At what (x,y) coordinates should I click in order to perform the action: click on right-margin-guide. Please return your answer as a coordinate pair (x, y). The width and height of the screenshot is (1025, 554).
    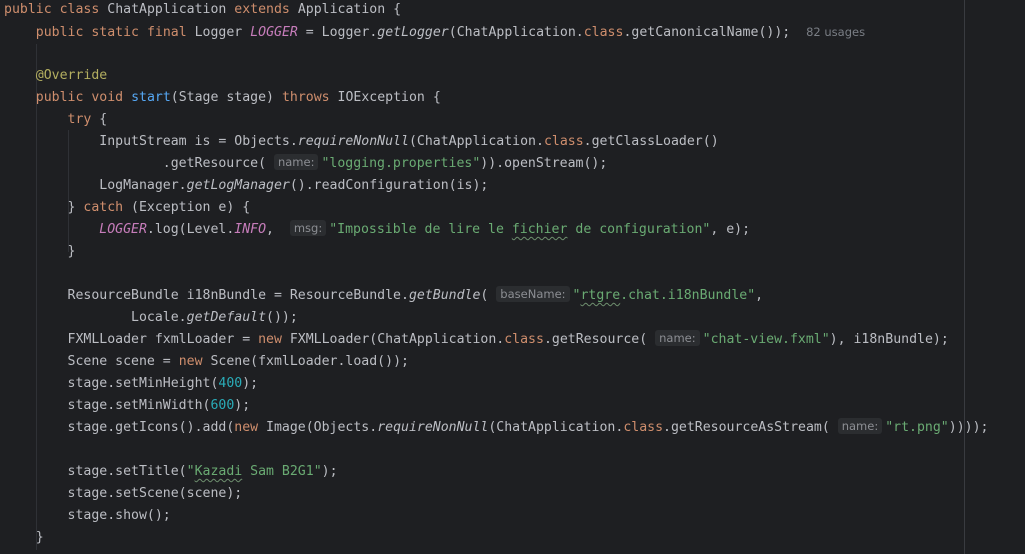
    Looking at the image, I should click on (964, 277).